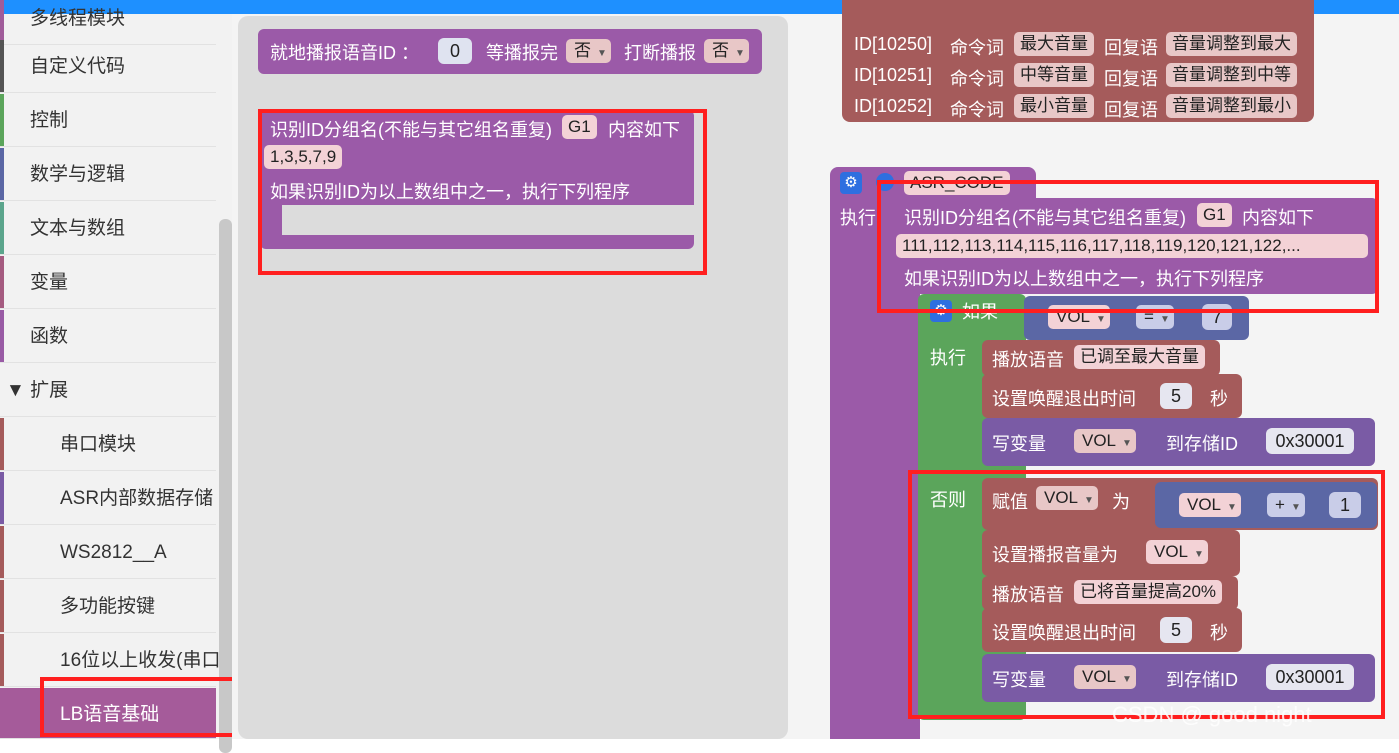  What do you see at coordinates (1266, 505) in the screenshot?
I see `arithmetic-block: VOL ▼ + ▼ 1` at bounding box center [1266, 505].